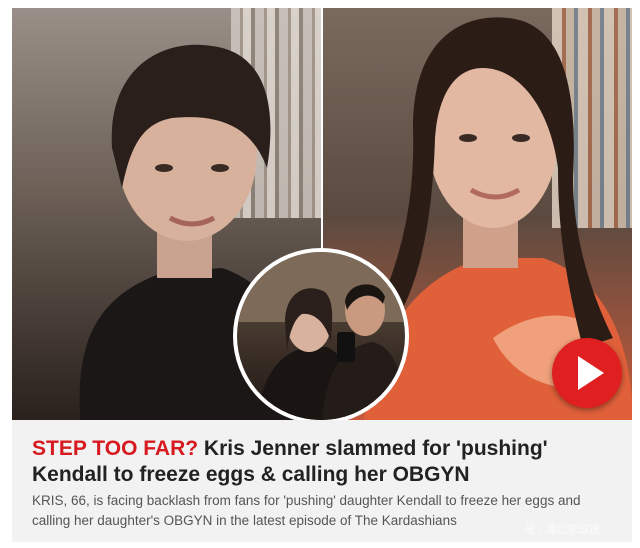 The height and width of the screenshot is (548, 640). Describe the element at coordinates (587, 373) in the screenshot. I see `play-video-button` at that location.